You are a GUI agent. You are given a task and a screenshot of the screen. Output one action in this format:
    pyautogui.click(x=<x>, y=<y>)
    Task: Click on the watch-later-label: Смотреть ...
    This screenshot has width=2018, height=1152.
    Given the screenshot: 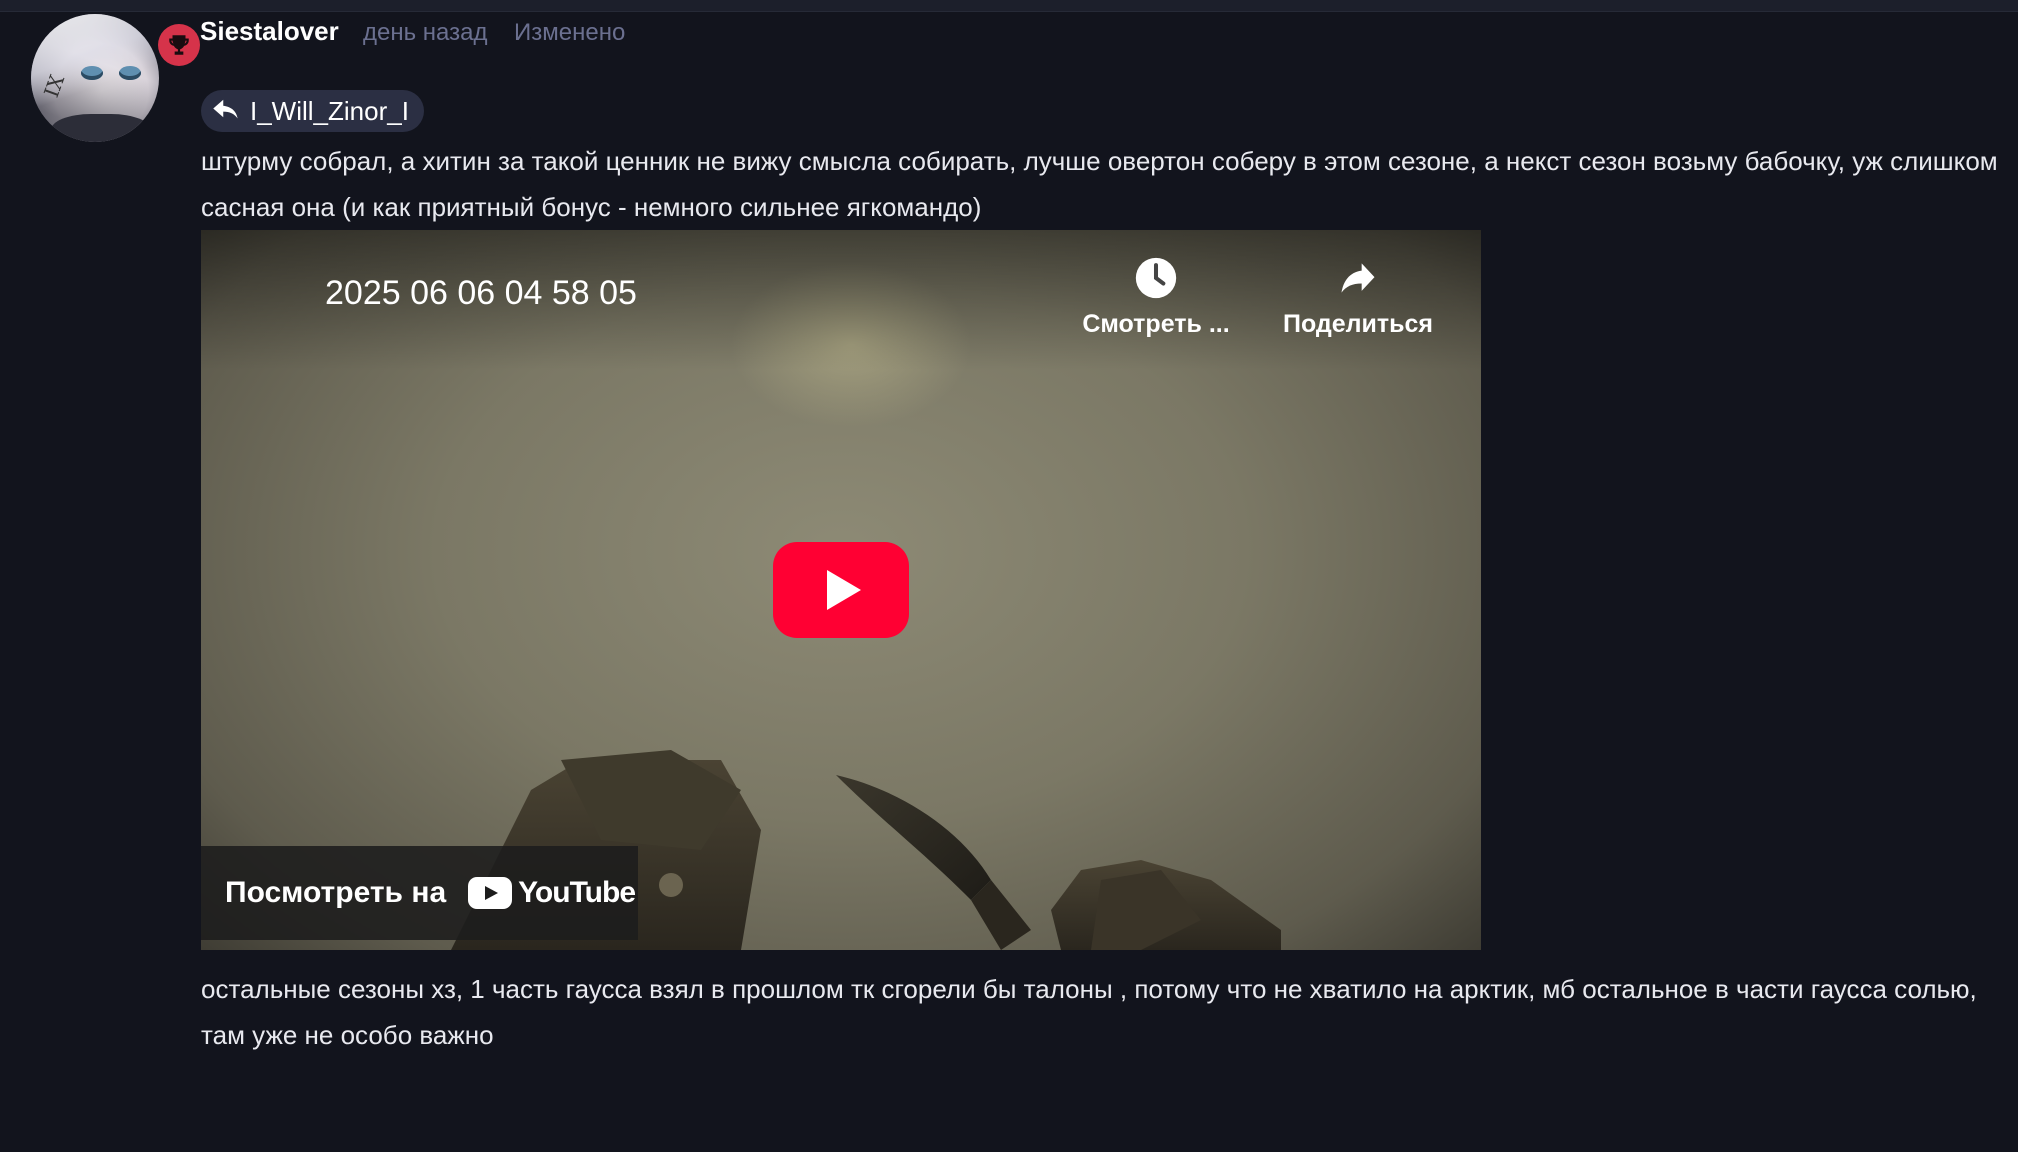 What is the action you would take?
    pyautogui.click(x=1156, y=324)
    